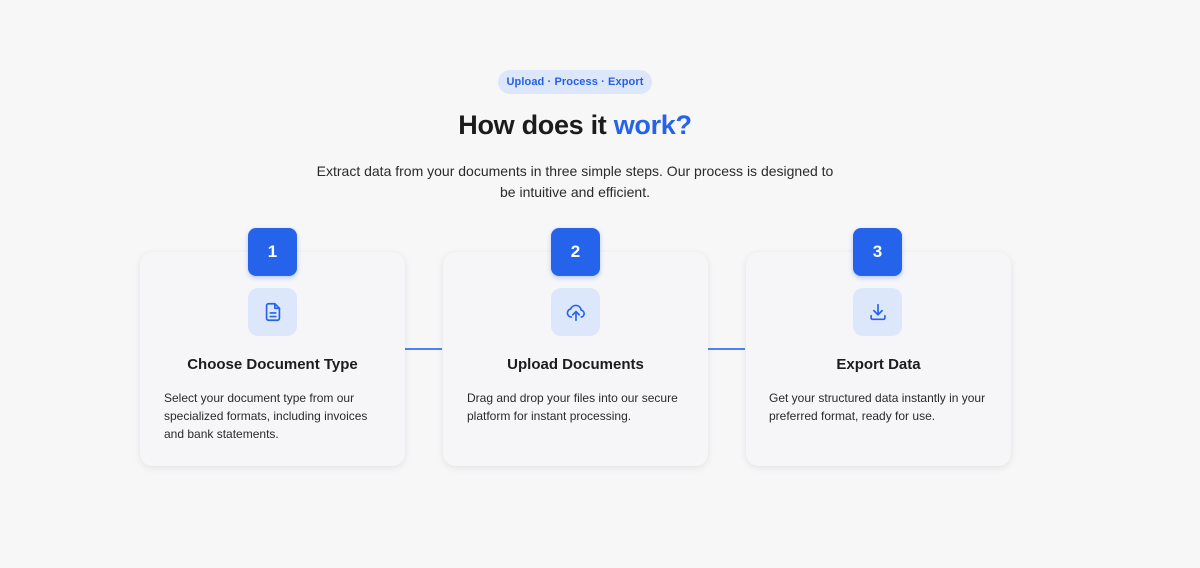  I want to click on step-title-1: Choose Document Type, so click(272, 364).